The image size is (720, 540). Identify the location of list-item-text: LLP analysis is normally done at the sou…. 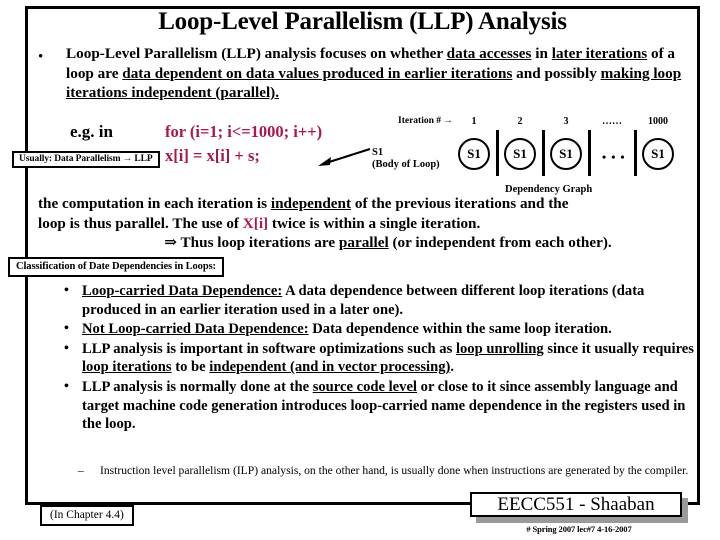
(383, 405).